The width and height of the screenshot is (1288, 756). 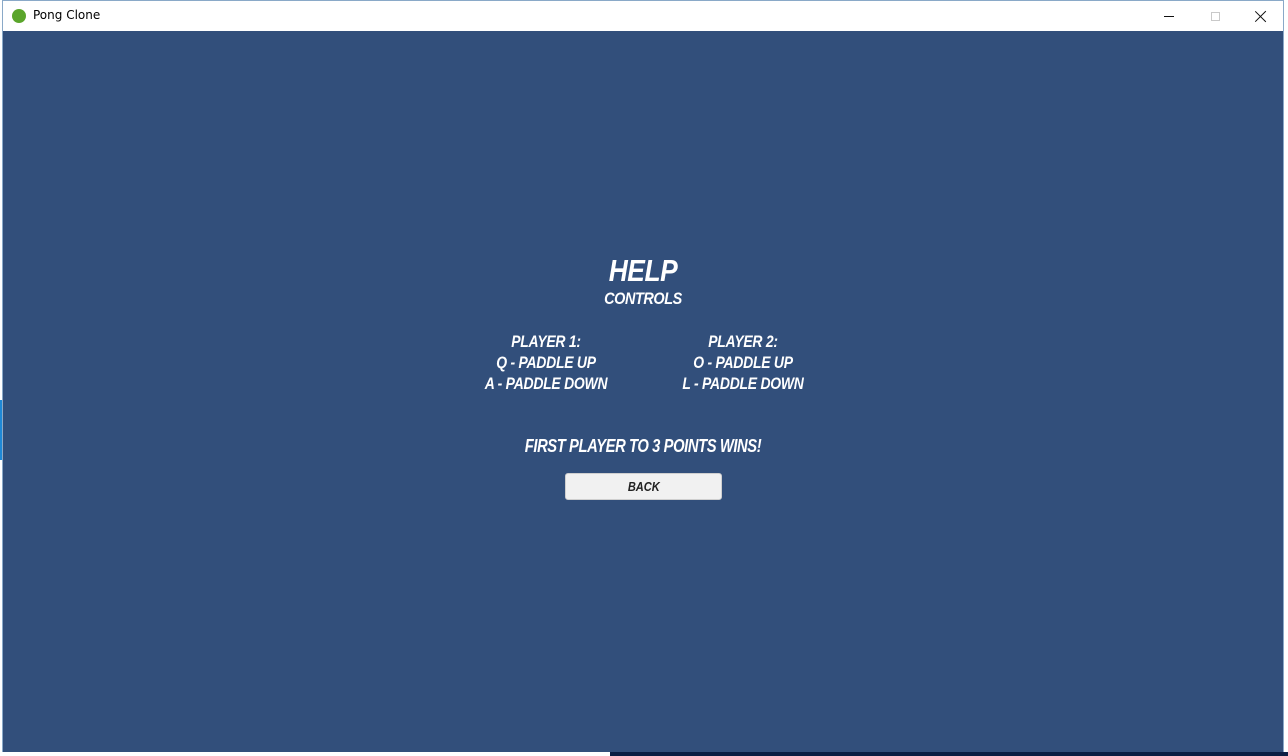 I want to click on minimize-icon, so click(x=1169, y=16).